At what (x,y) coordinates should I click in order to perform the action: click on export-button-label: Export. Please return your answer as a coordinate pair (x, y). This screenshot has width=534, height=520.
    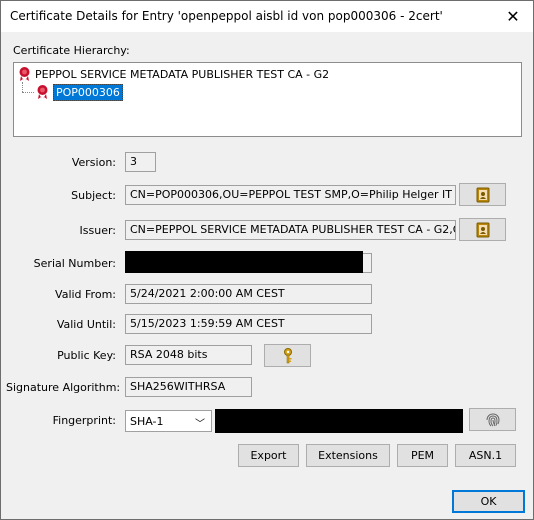
    Looking at the image, I should click on (268, 455).